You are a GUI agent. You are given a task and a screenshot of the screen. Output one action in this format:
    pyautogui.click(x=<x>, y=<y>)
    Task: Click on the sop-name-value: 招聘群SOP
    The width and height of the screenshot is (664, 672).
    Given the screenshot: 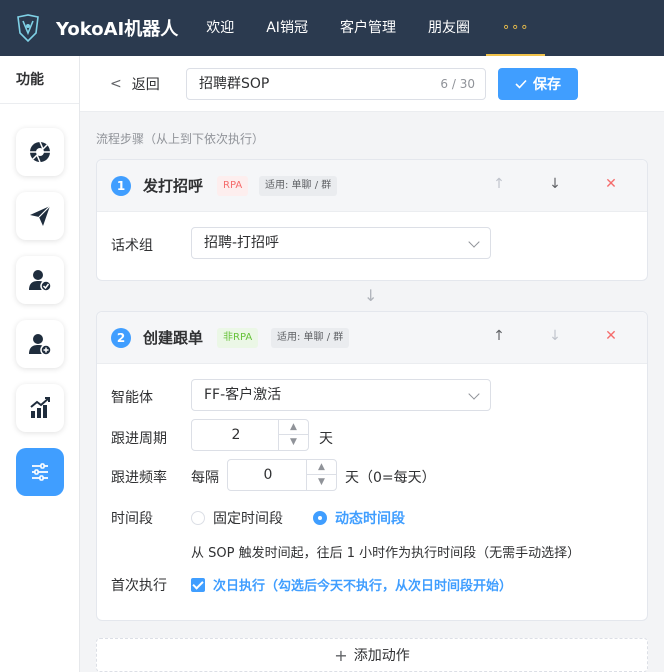 What is the action you would take?
    pyautogui.click(x=234, y=84)
    